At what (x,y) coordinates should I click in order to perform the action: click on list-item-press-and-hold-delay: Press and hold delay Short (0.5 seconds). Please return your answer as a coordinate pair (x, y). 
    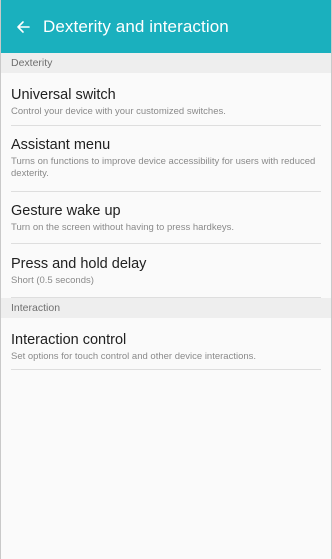
    Looking at the image, I should click on (166, 271).